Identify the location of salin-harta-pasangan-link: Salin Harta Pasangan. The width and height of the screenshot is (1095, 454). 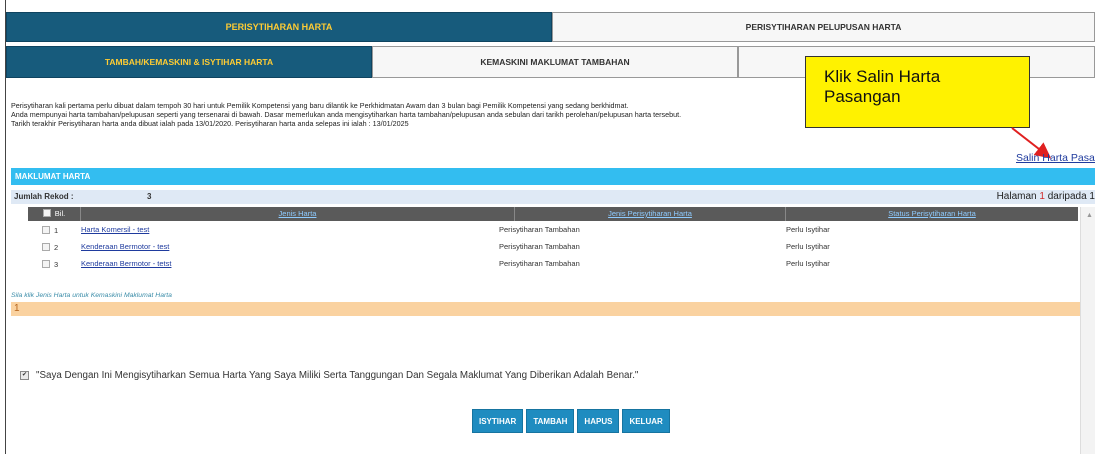
(1055, 158).